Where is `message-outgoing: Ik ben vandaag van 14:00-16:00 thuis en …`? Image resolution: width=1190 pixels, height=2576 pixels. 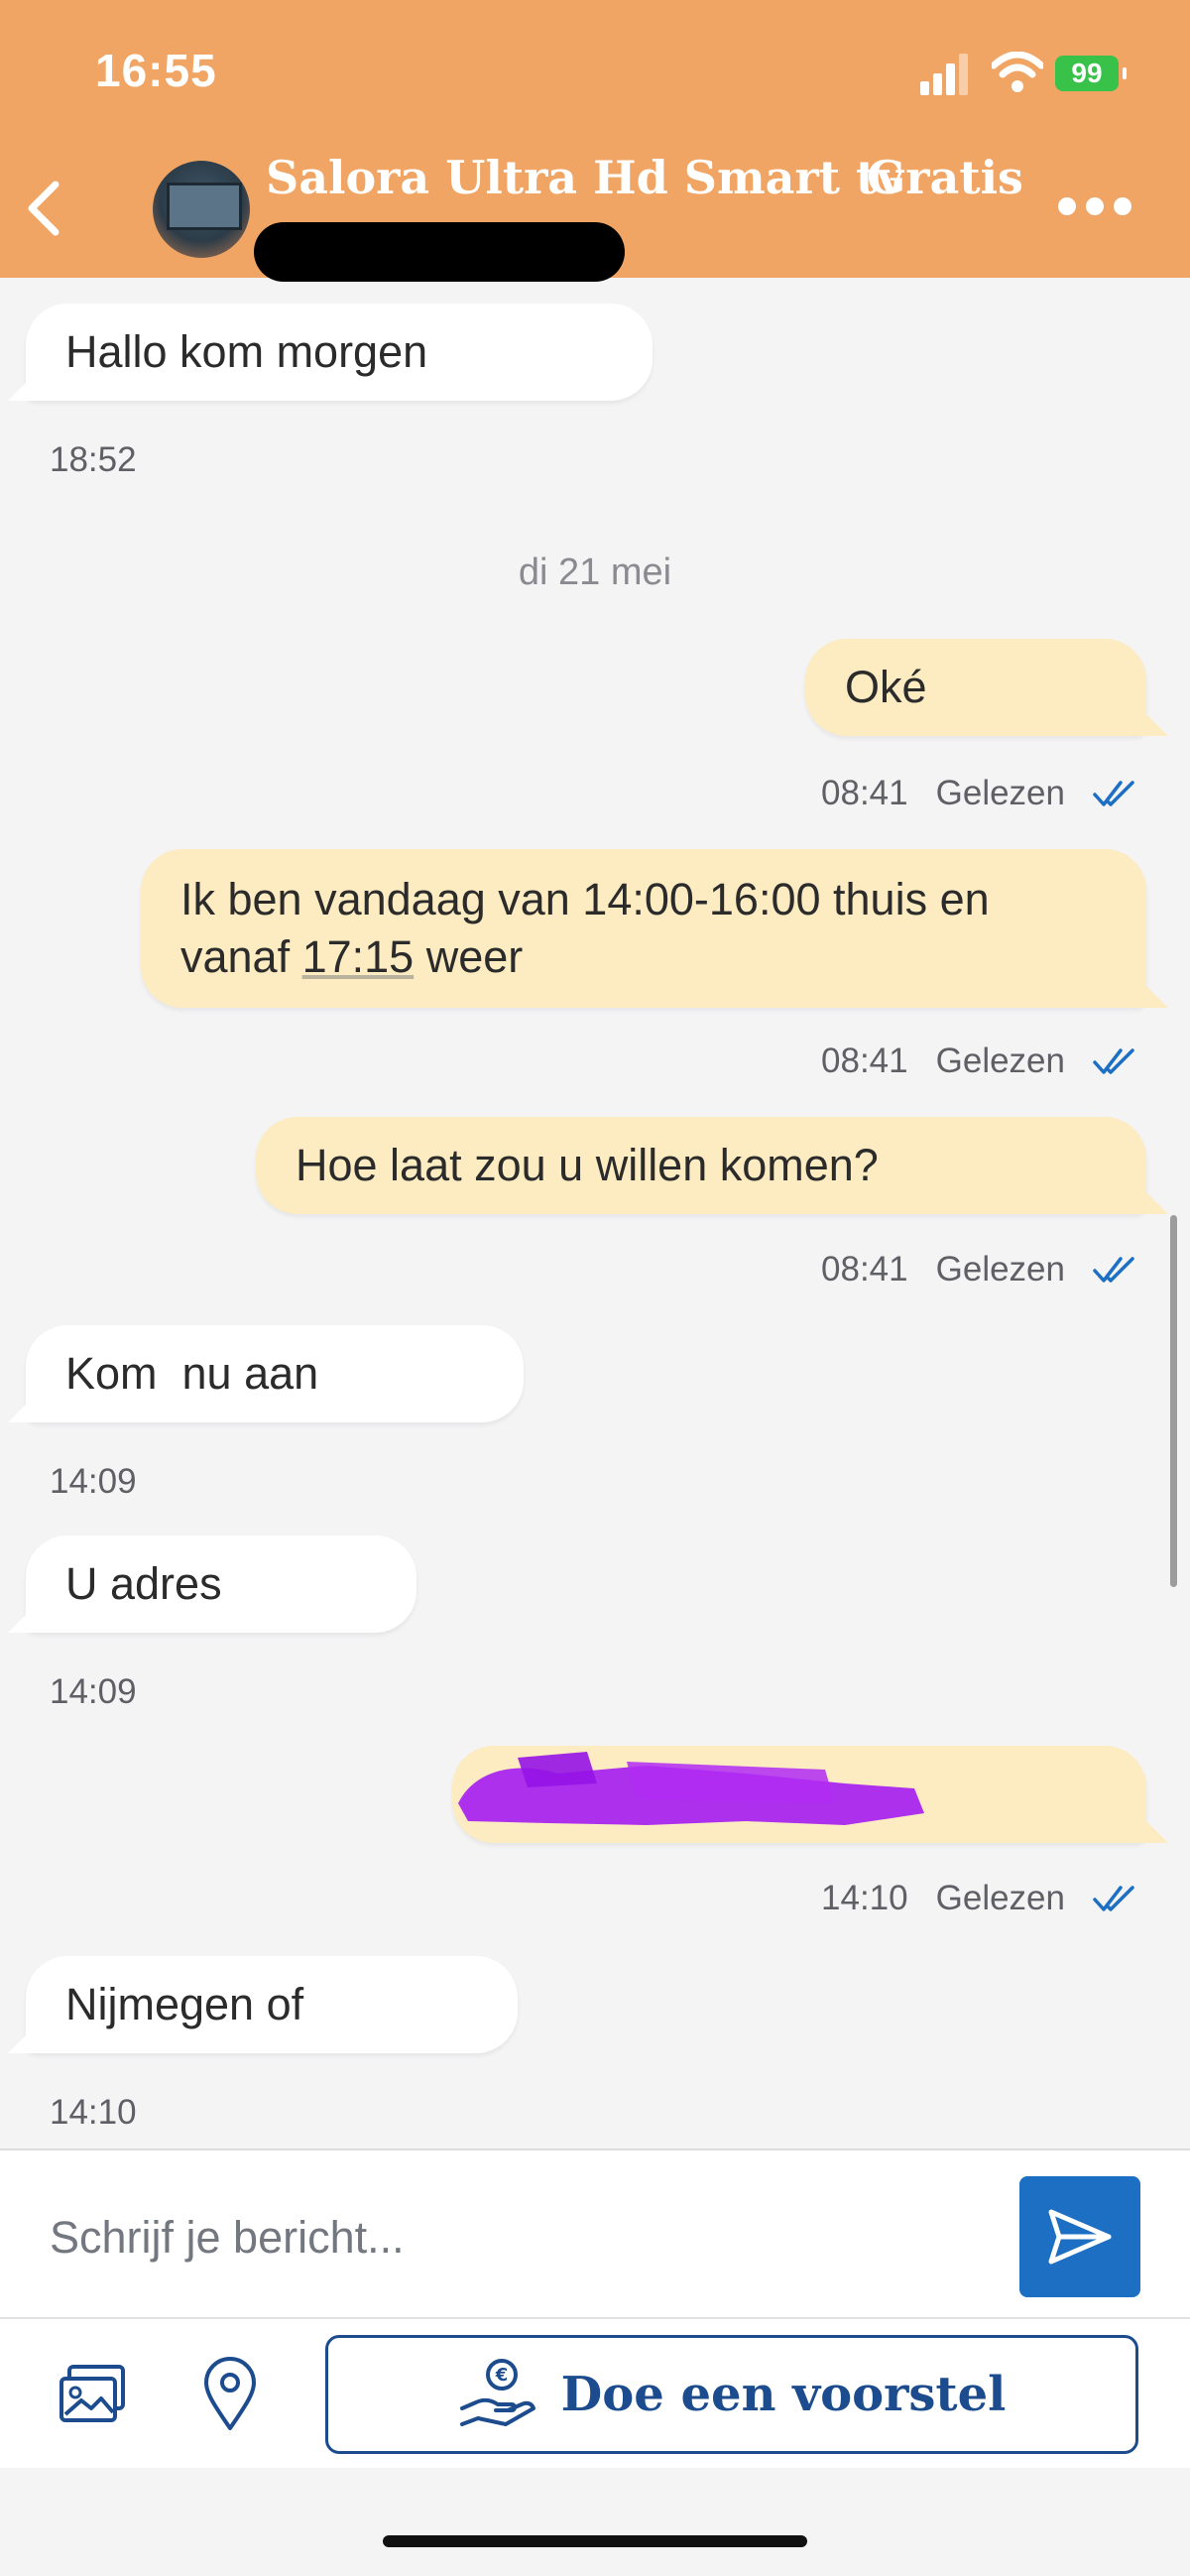 message-outgoing: Ik ben vandaag van 14:00-16:00 thuis en … is located at coordinates (643, 928).